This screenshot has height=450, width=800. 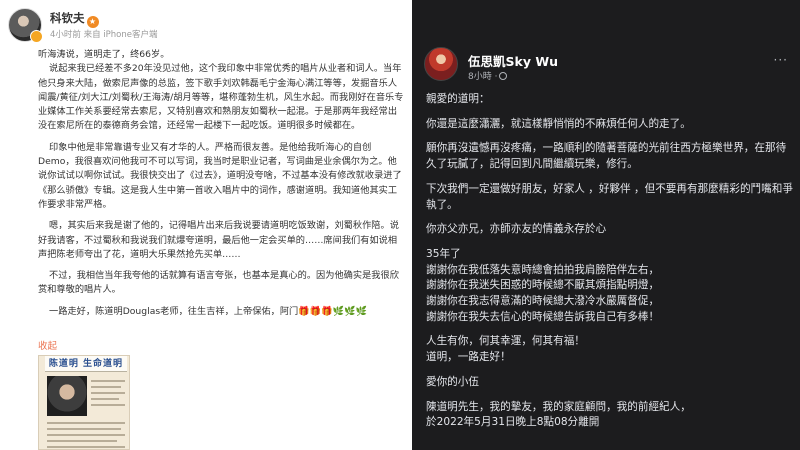 What do you see at coordinates (482, 77) in the screenshot?
I see `post-time: 8小時 ·` at bounding box center [482, 77].